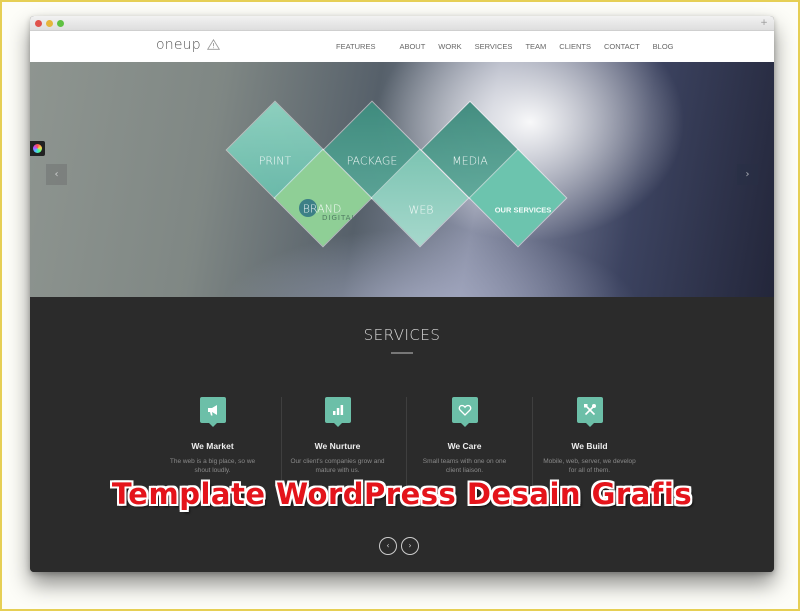 This screenshot has width=800, height=611. What do you see at coordinates (49, 23) in the screenshot?
I see `minimize-window-button` at bounding box center [49, 23].